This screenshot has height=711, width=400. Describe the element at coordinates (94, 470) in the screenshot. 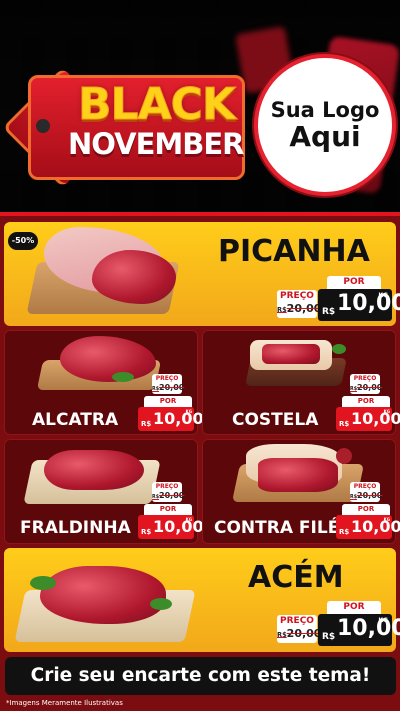

I see `fraldinha-meat-image` at that location.